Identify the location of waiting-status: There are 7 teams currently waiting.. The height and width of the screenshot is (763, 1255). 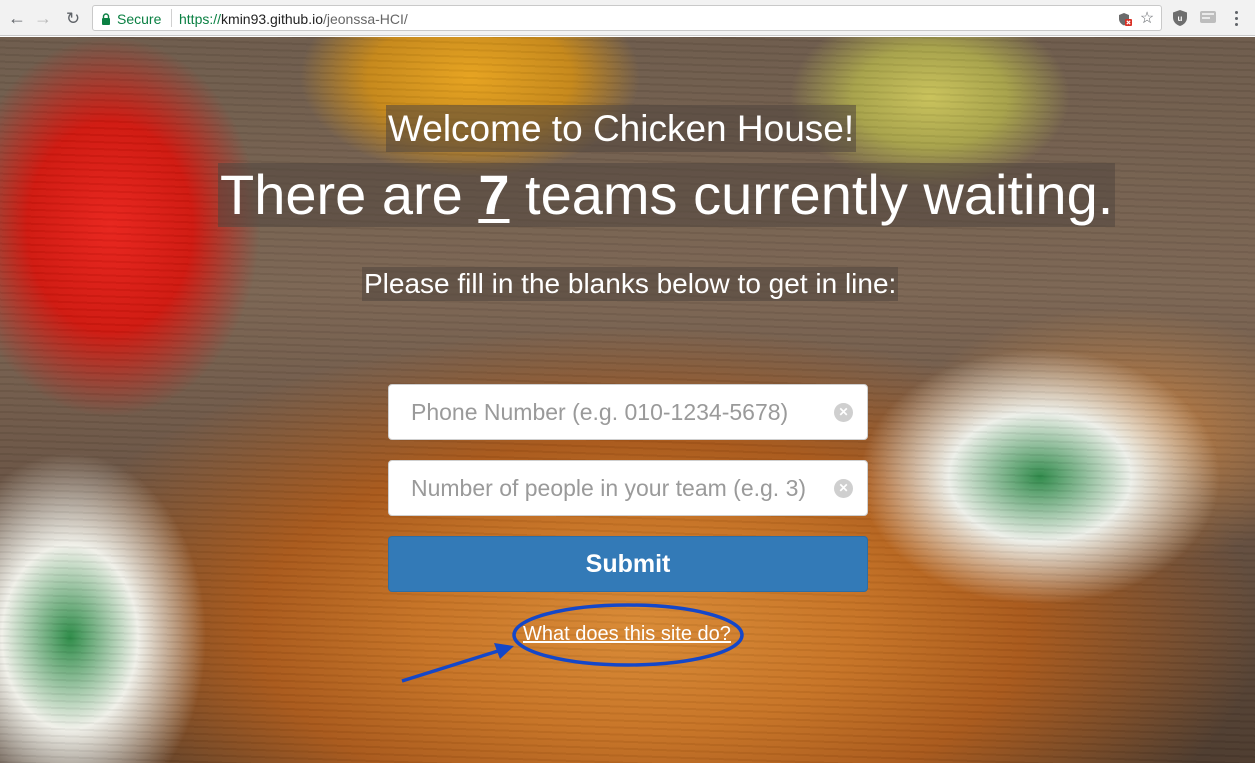
(667, 195).